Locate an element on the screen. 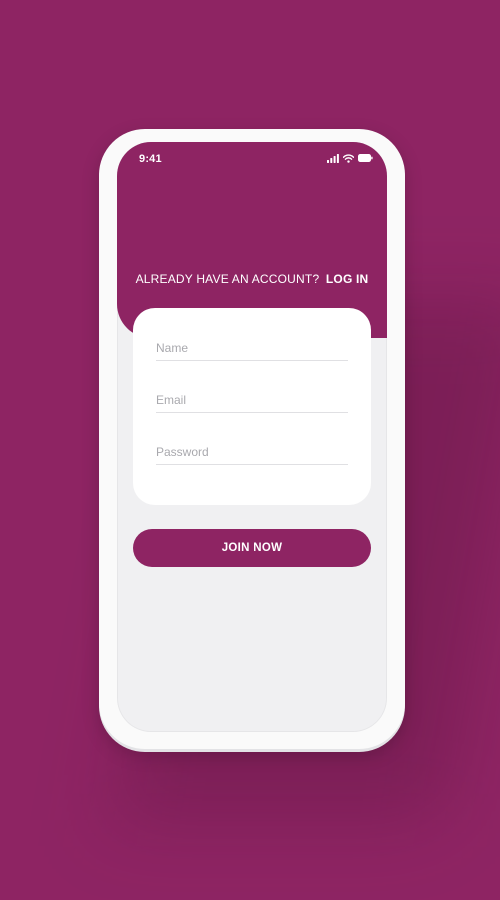  name-input is located at coordinates (252, 348).